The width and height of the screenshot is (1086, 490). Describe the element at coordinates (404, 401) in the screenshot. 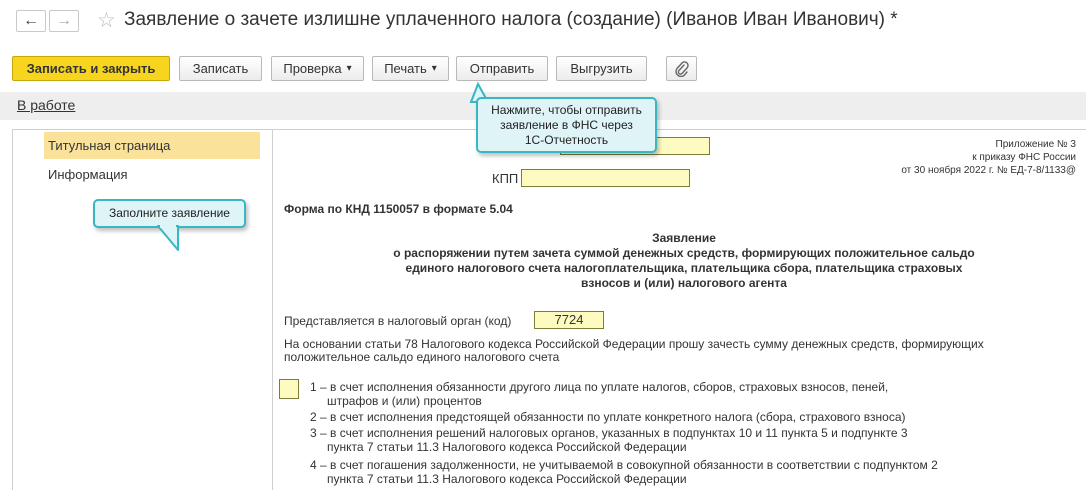

I see `option-1-line-2: штрафов и (или) процентов` at that location.